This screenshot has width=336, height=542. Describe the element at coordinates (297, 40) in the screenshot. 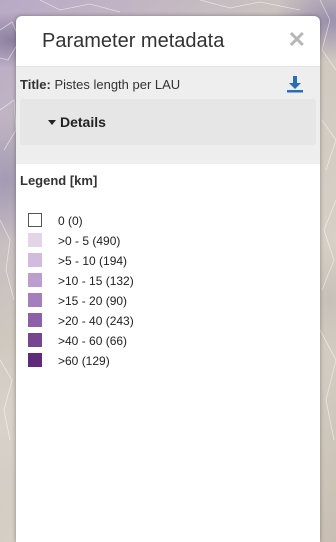

I see `close-icon: ✕` at that location.